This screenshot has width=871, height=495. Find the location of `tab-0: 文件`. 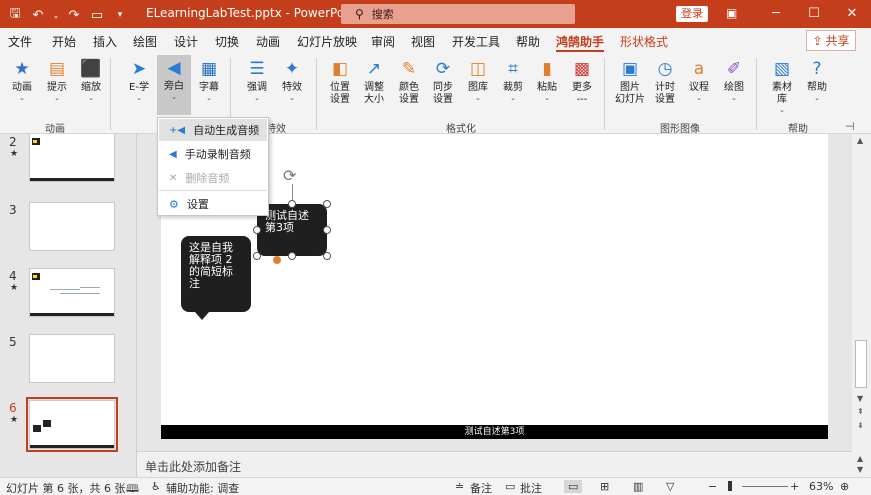

tab-0: 文件 is located at coordinates (20, 41).